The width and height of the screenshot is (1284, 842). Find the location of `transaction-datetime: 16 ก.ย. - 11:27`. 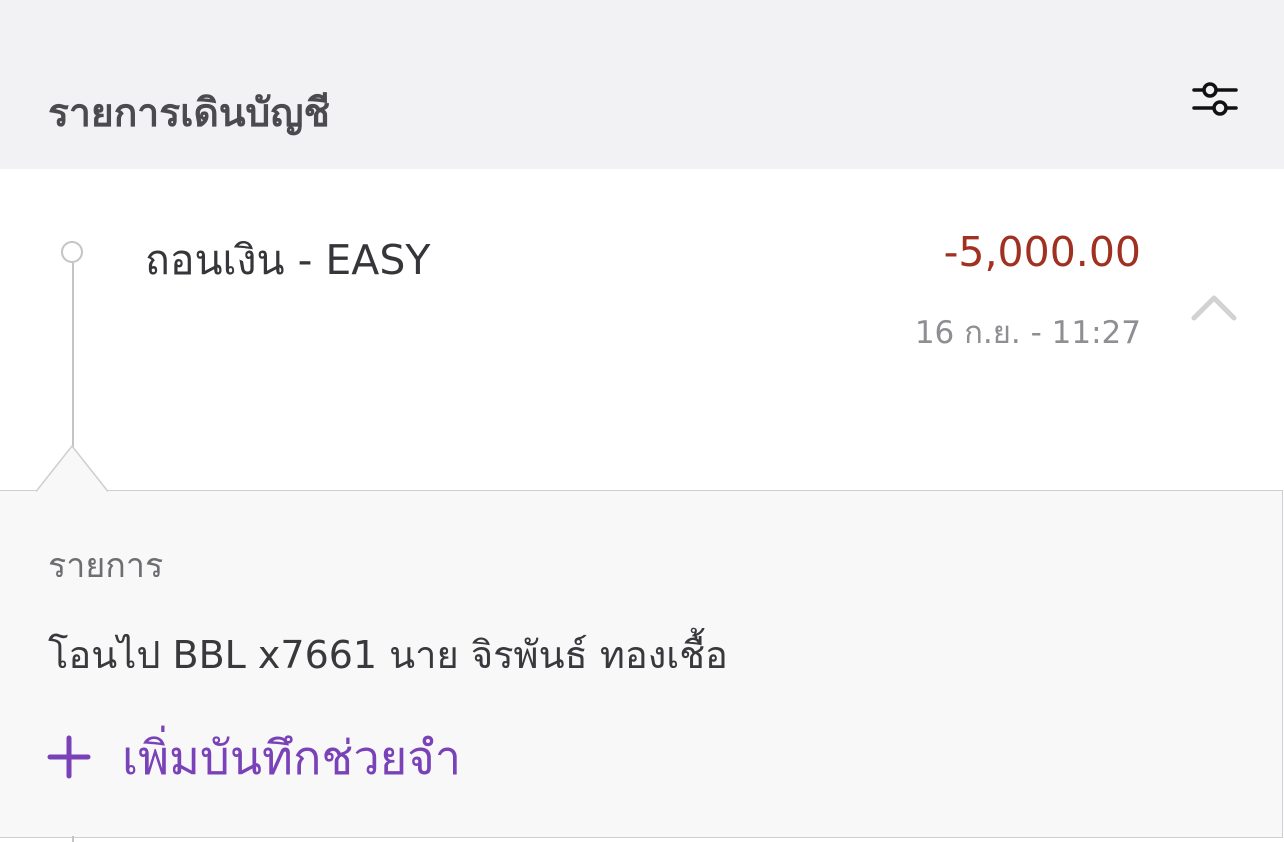

transaction-datetime: 16 ก.ย. - 11:27 is located at coordinates (1027, 333).